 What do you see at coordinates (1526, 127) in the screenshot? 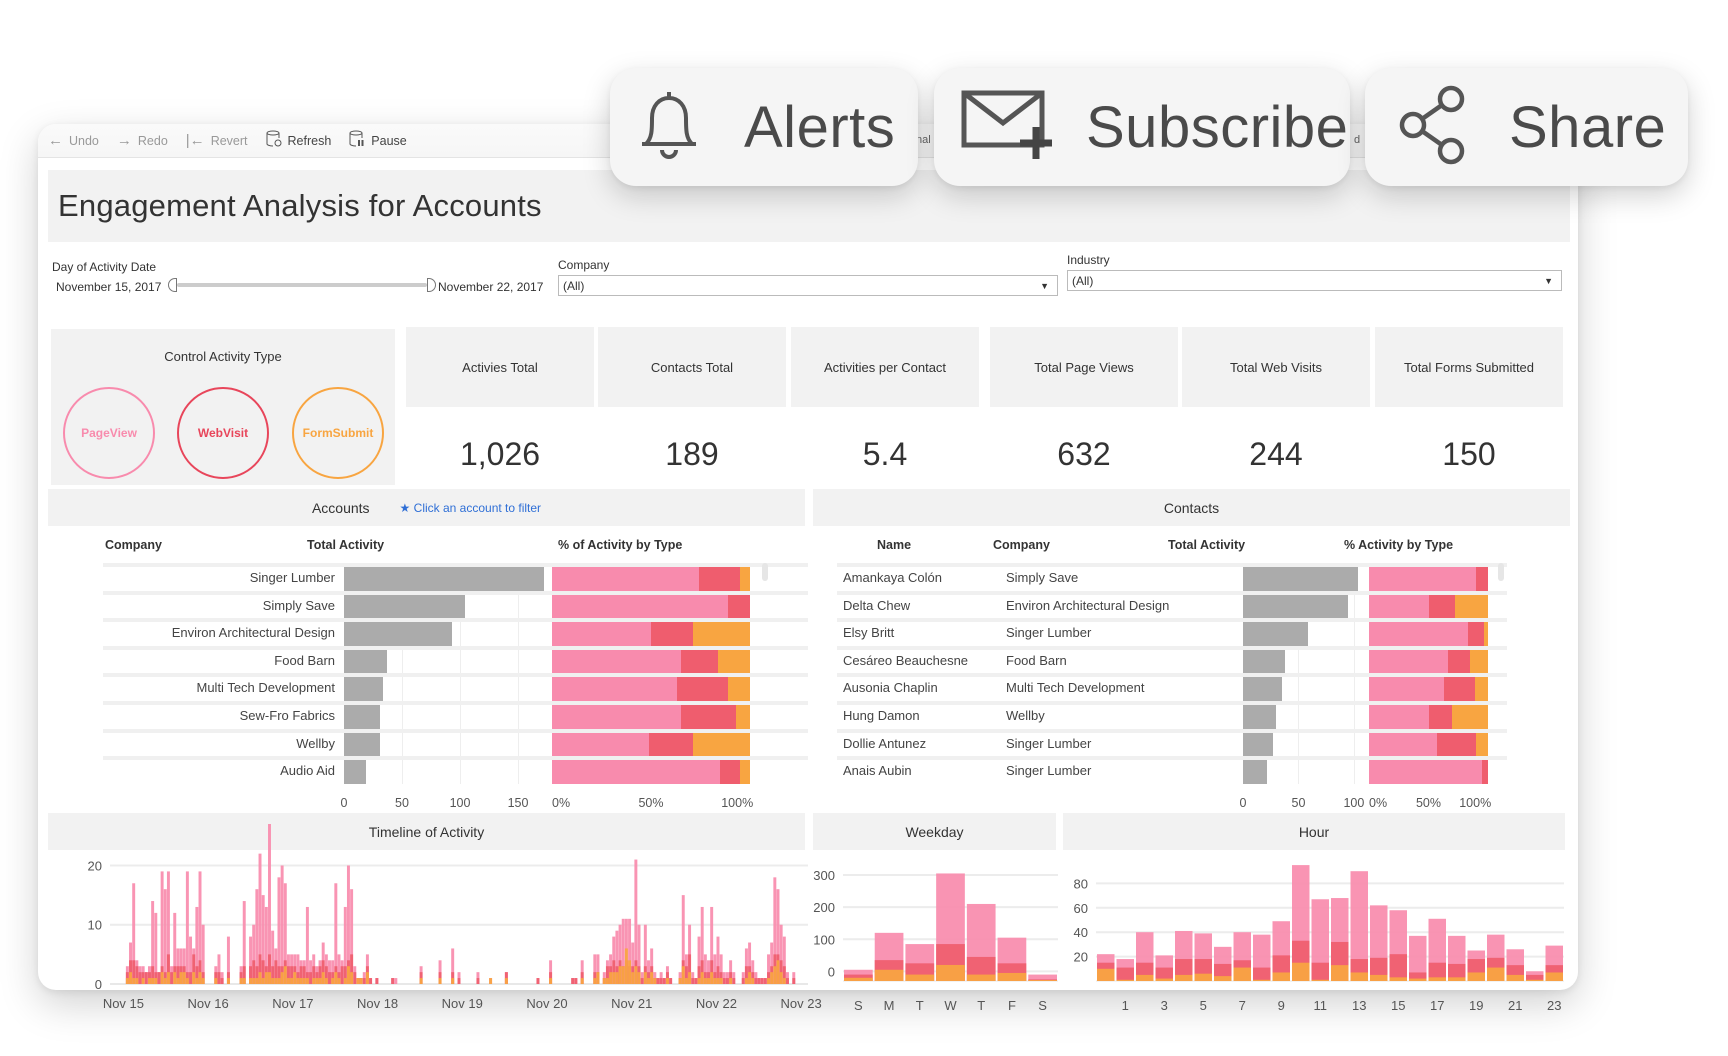
I see `share-button: Share` at bounding box center [1526, 127].